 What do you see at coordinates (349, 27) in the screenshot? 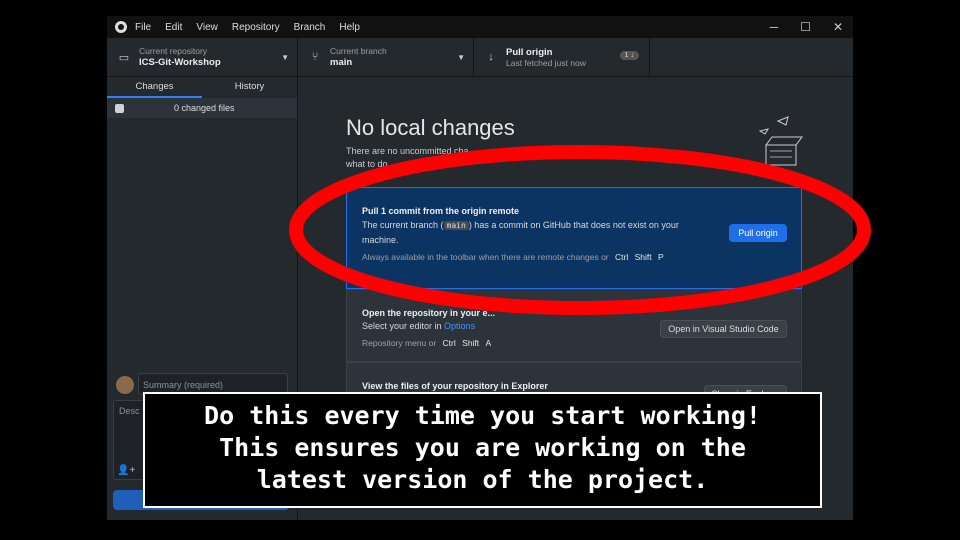
I see `menu-help: Help` at bounding box center [349, 27].